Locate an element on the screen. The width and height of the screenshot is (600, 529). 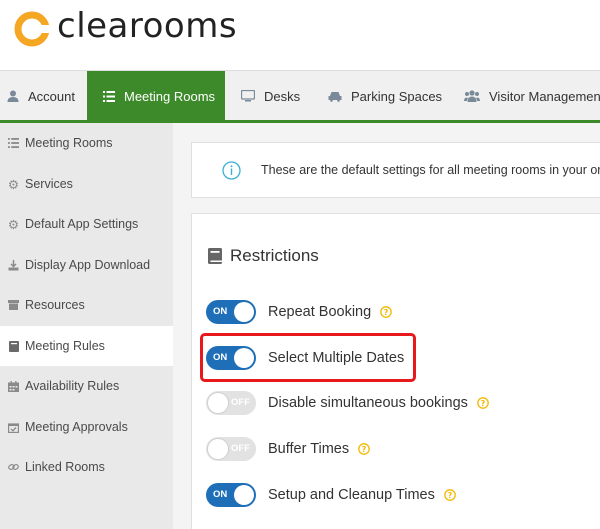
sidebar-item-label: Linked Rooms is located at coordinates (65, 467).